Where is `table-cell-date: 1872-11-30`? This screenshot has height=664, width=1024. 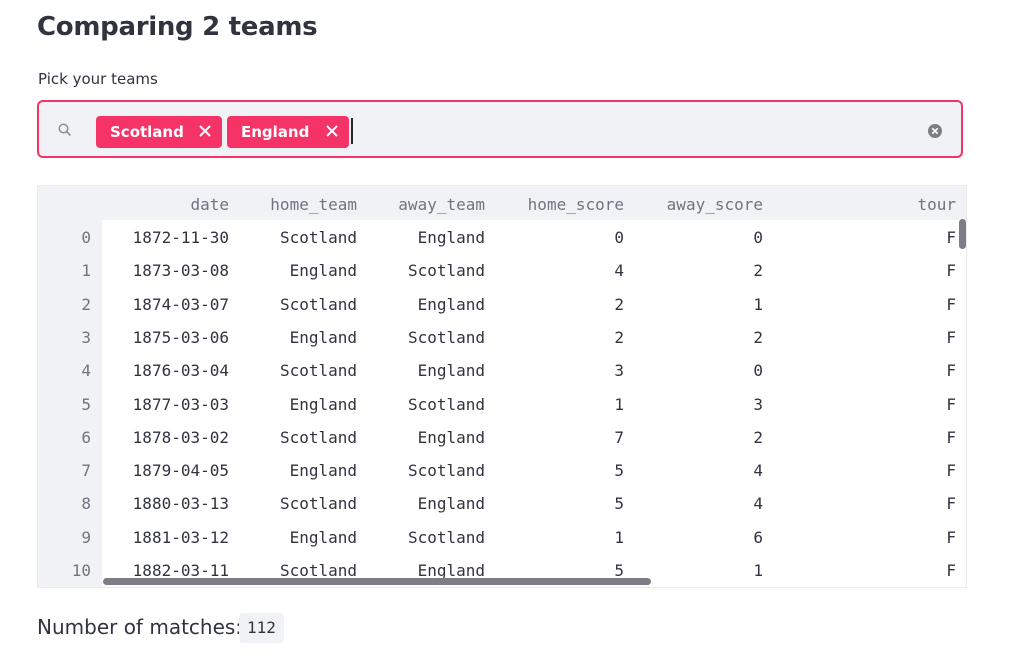 table-cell-date: 1872-11-30 is located at coordinates (181, 237).